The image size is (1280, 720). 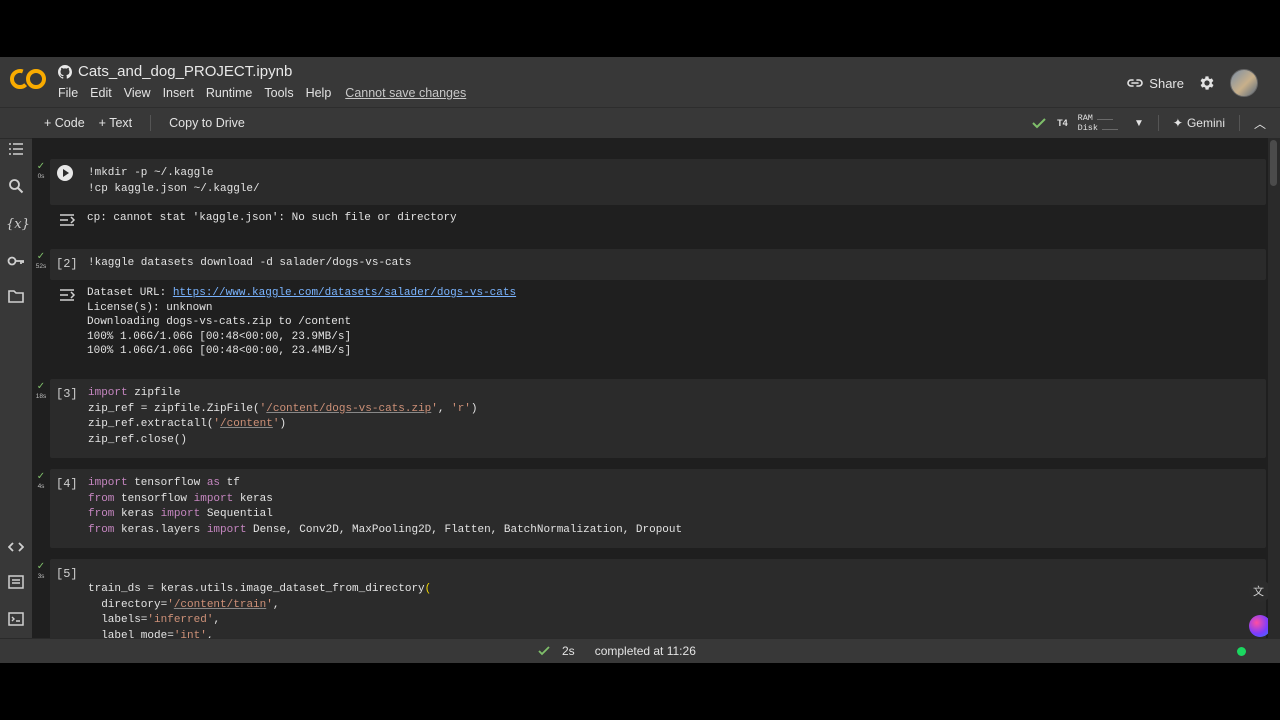 I want to click on add-code-button: + Code, so click(x=64, y=123).